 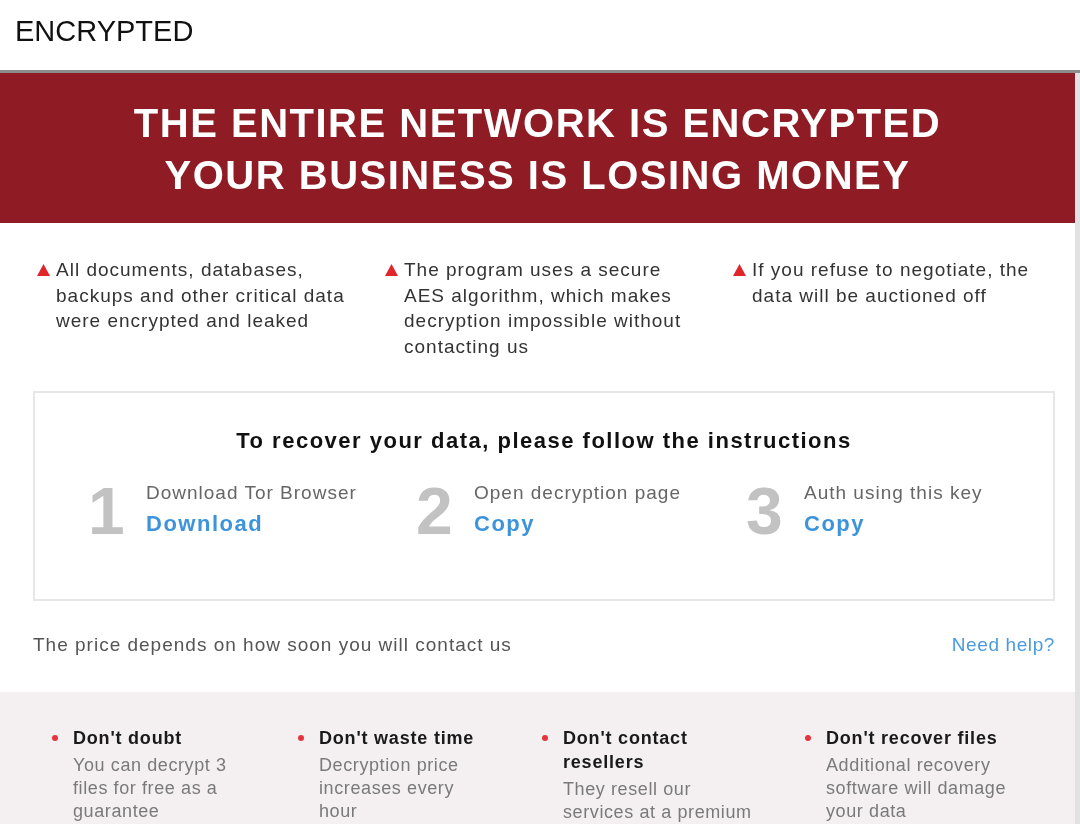 What do you see at coordinates (765, 511) in the screenshot?
I see `step-number: 3` at bounding box center [765, 511].